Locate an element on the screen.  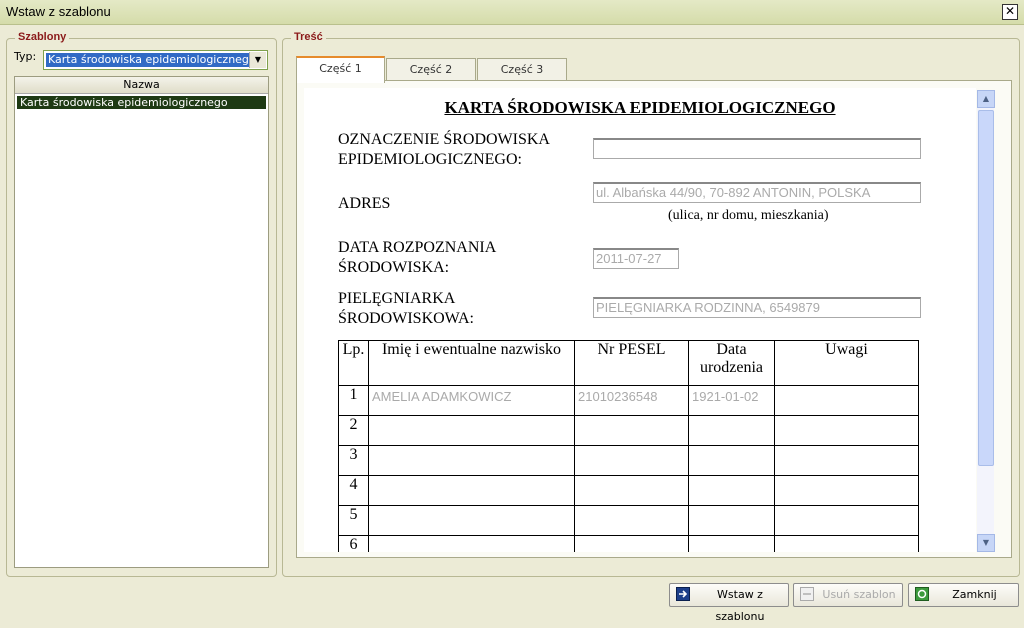
table-row: 4 is located at coordinates (628, 490).